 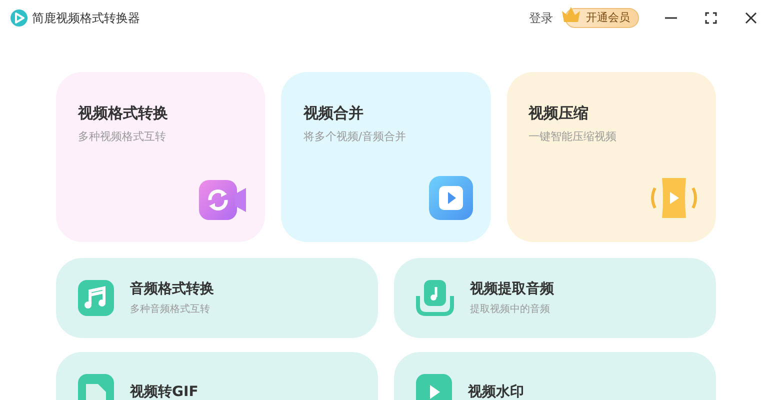 I want to click on app-title: 简鹿视频格式转换器, so click(x=86, y=18).